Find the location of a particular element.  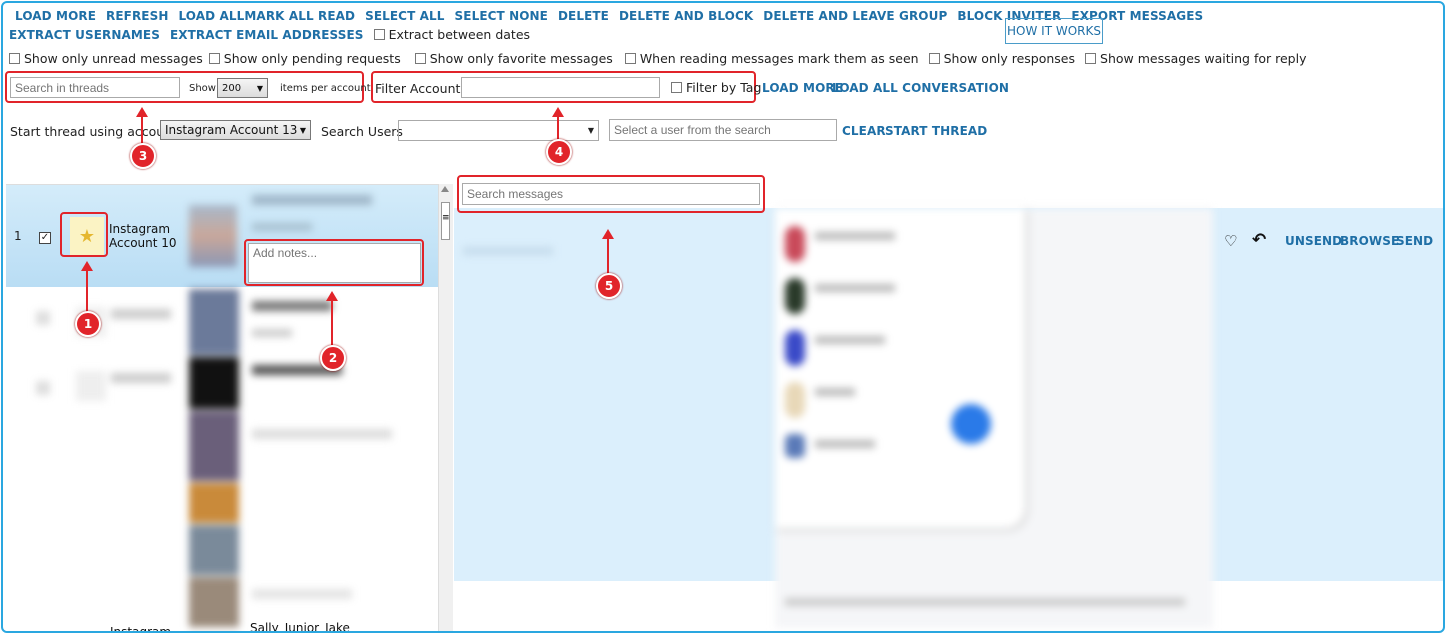

search-threads-input is located at coordinates (95, 87).